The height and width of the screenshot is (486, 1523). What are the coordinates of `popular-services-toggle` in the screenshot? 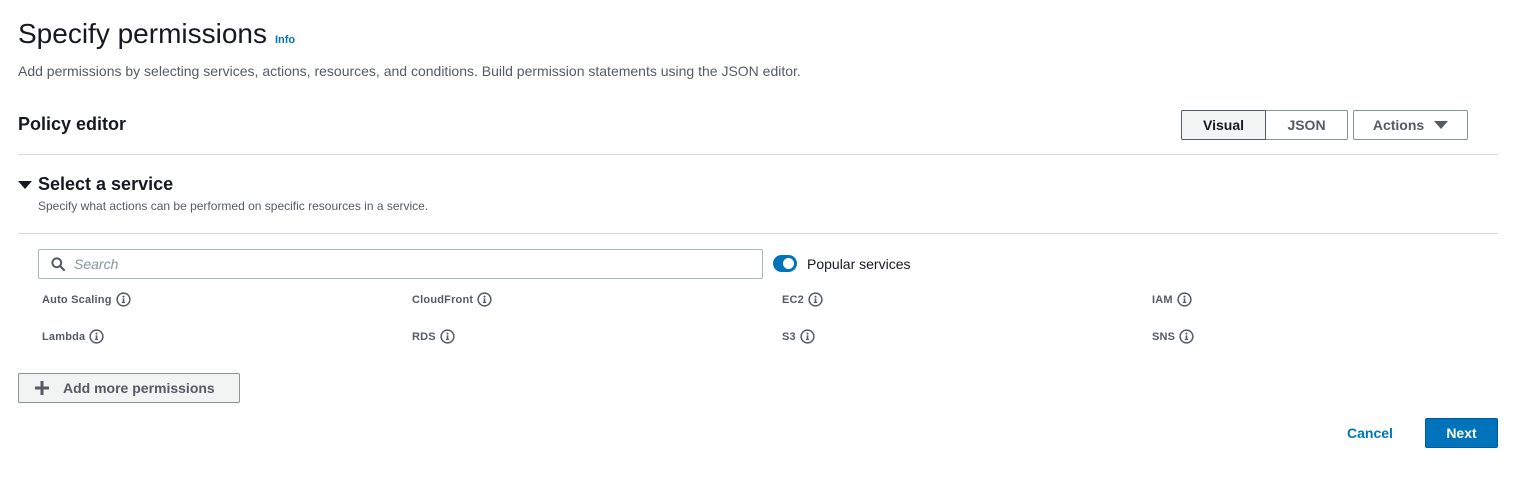 It's located at (785, 263).